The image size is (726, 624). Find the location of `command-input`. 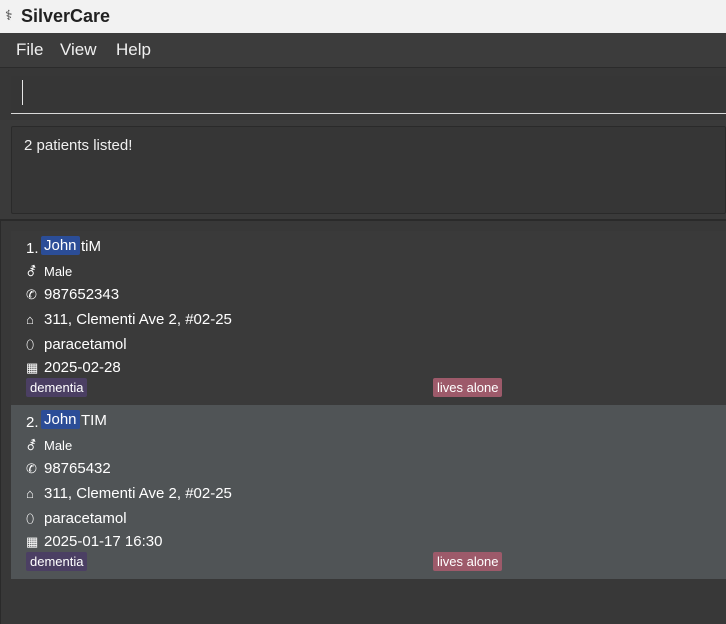

command-input is located at coordinates (368, 95).